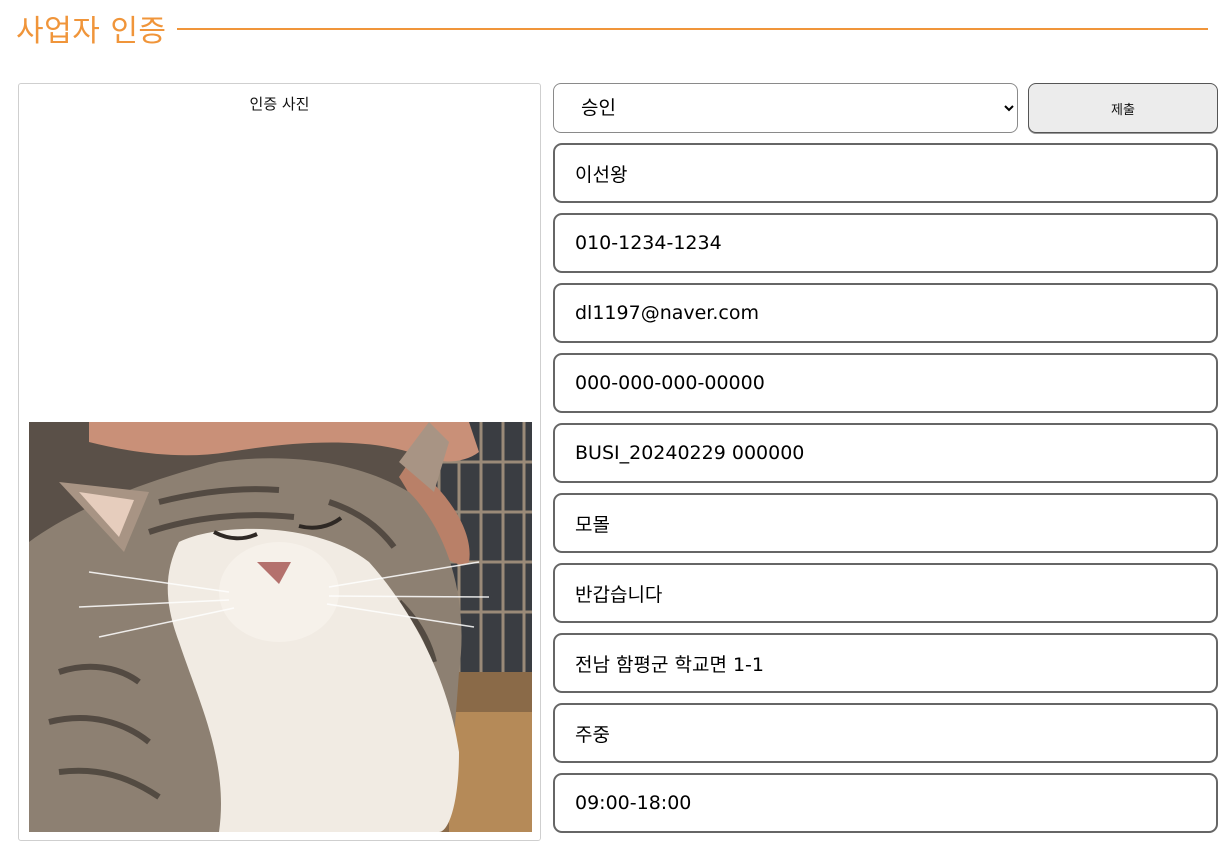 This screenshot has height=845, width=1224. Describe the element at coordinates (692, 29) in the screenshot. I see `title-divider` at that location.